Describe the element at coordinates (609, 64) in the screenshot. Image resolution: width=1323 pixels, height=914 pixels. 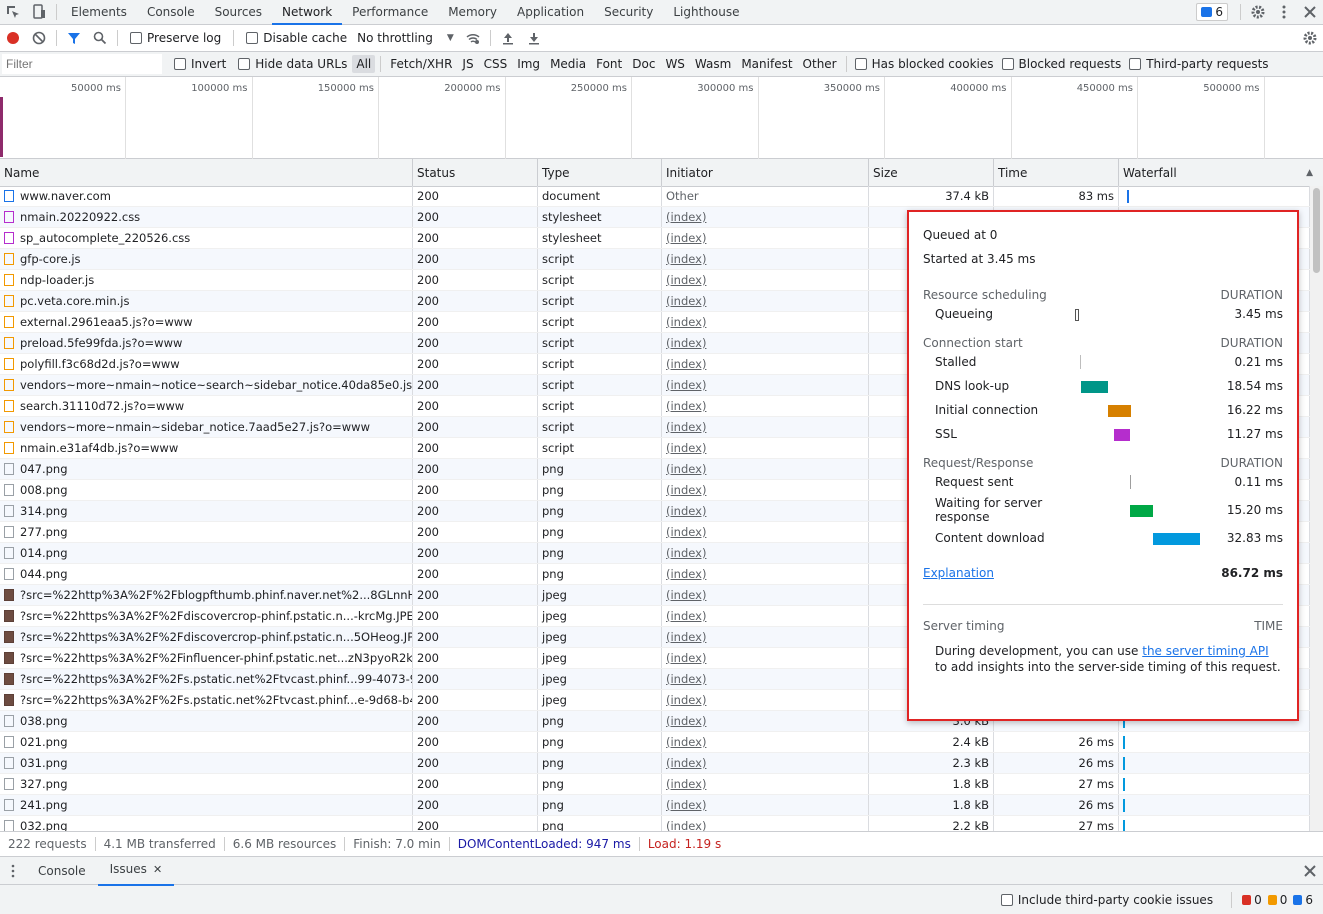
I see `filter-type-font: Font` at that location.